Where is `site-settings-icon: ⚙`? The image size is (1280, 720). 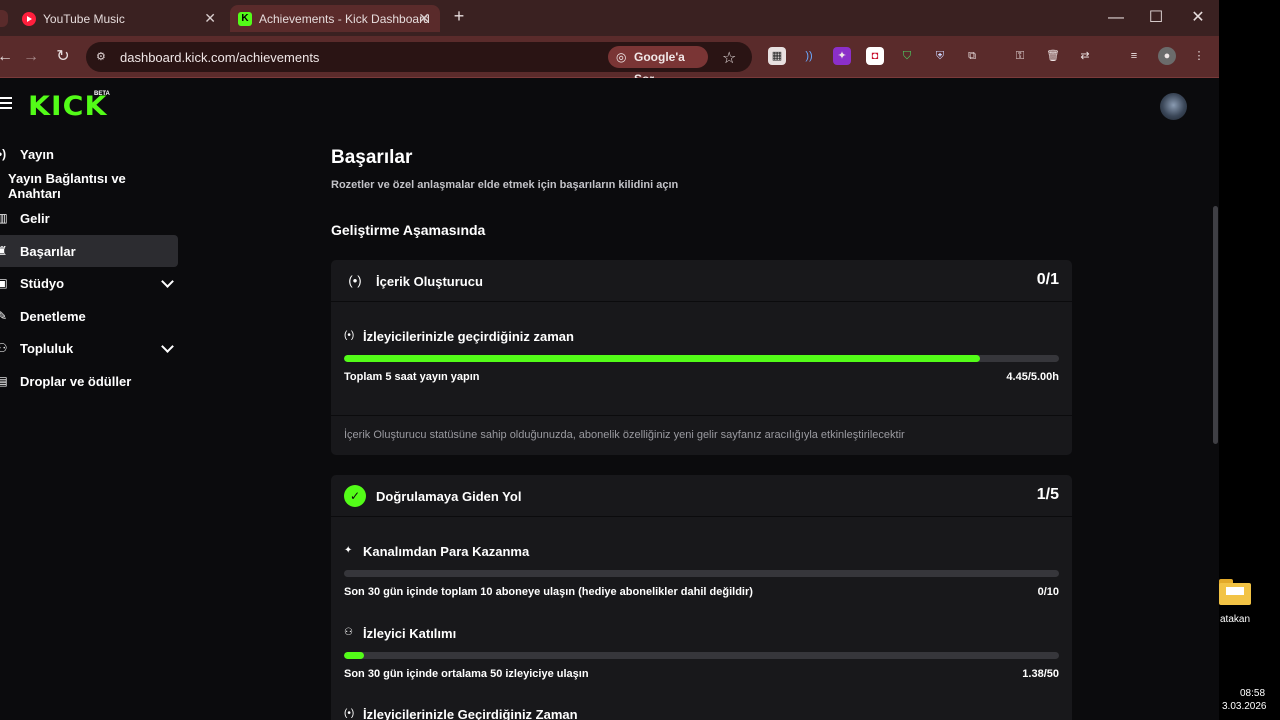
site-settings-icon: ⚙ is located at coordinates (103, 57).